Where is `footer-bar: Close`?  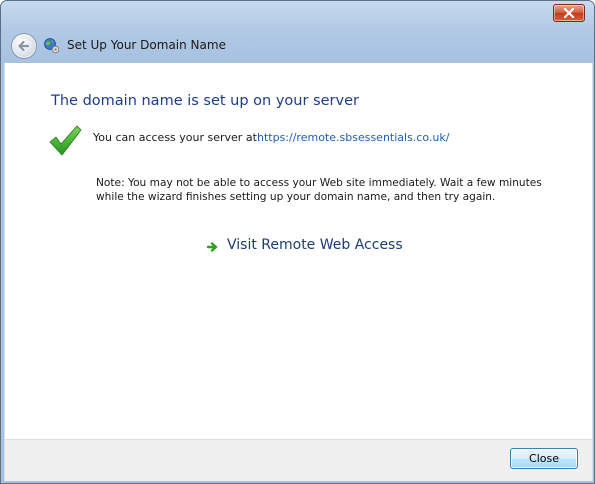 footer-bar: Close is located at coordinates (298, 460).